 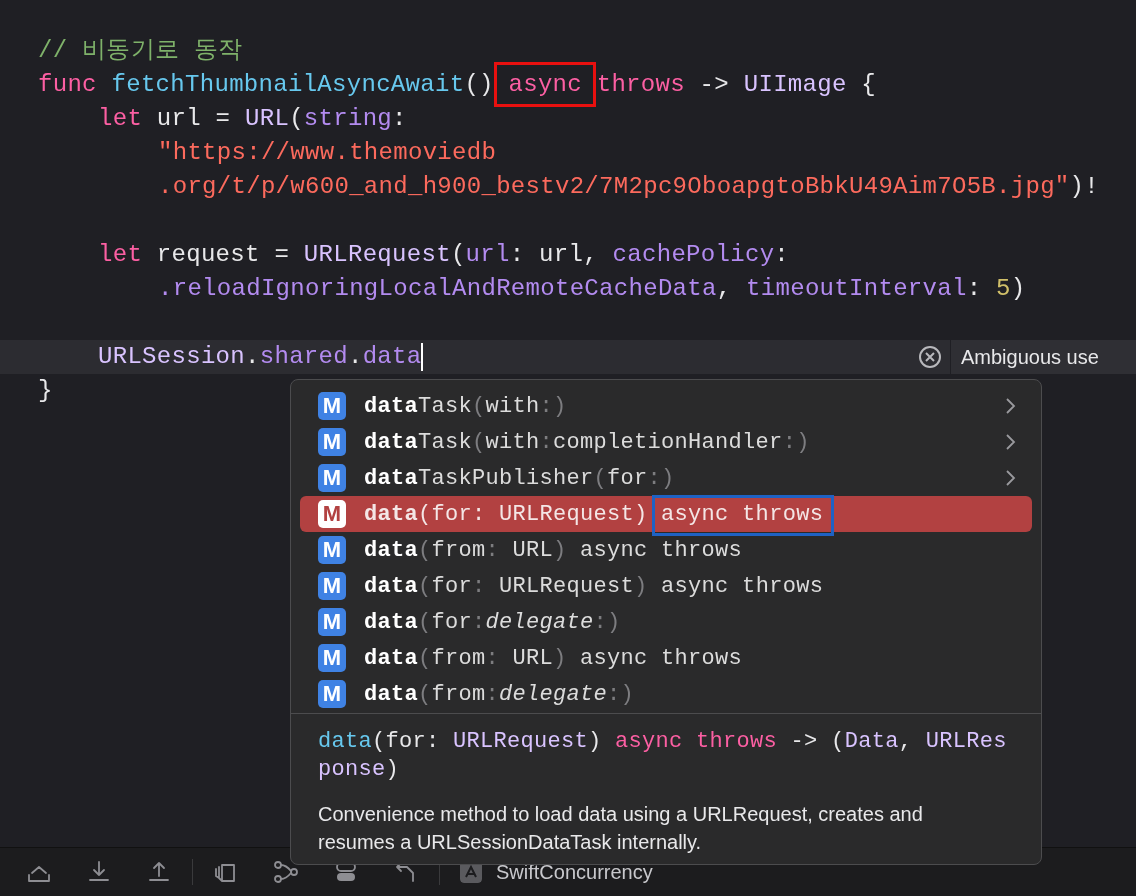 I want to click on code-line: "https://www.themoviedb, so click(x=327, y=153).